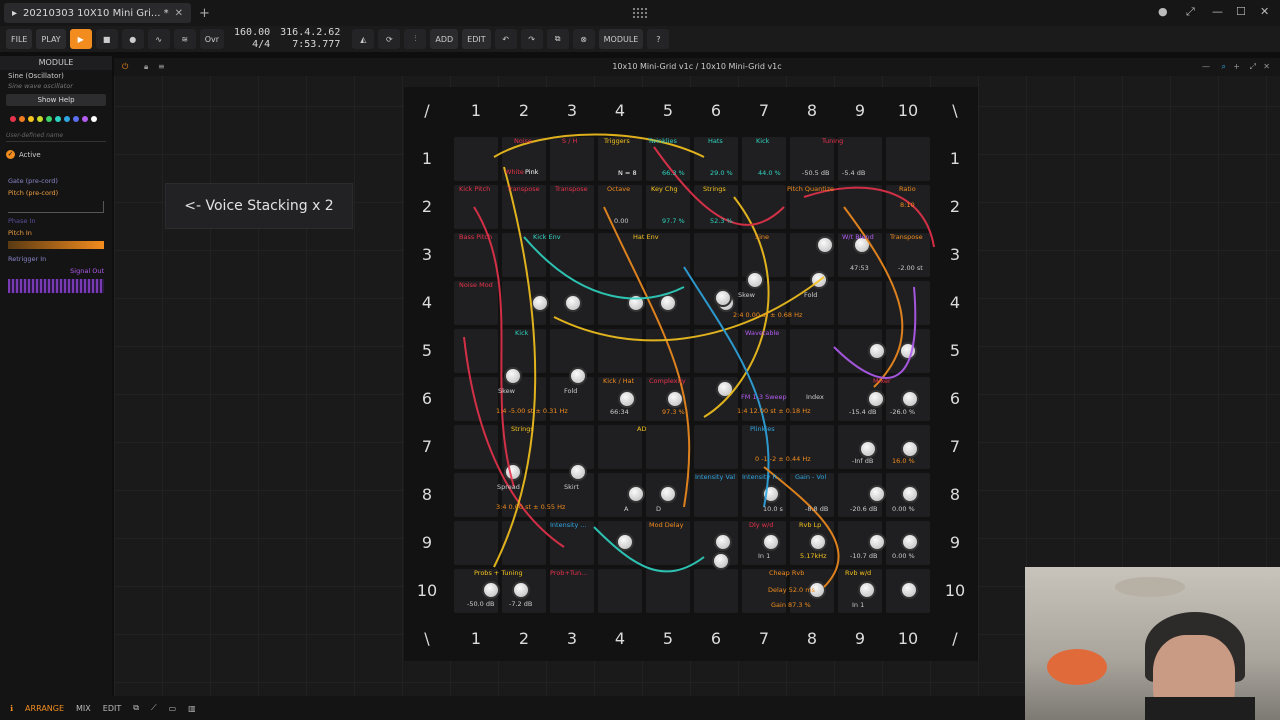 This screenshot has height=720, width=1280. I want to click on info-icon: ℹ, so click(11, 708).